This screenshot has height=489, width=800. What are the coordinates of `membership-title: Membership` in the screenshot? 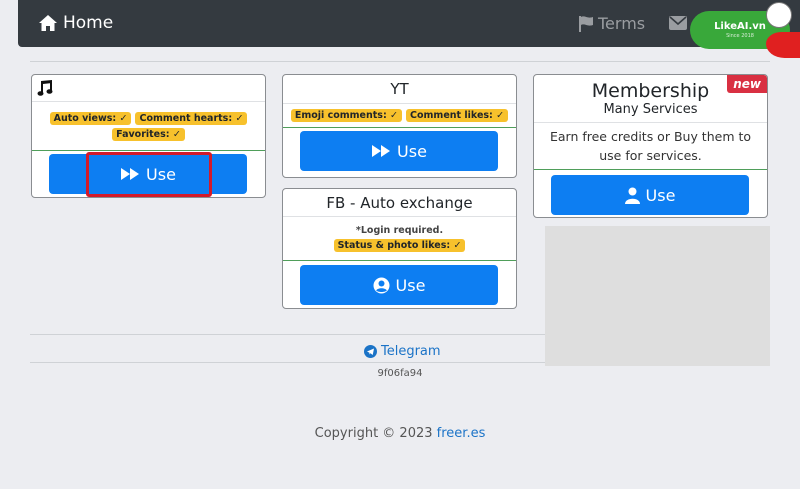 It's located at (650, 91).